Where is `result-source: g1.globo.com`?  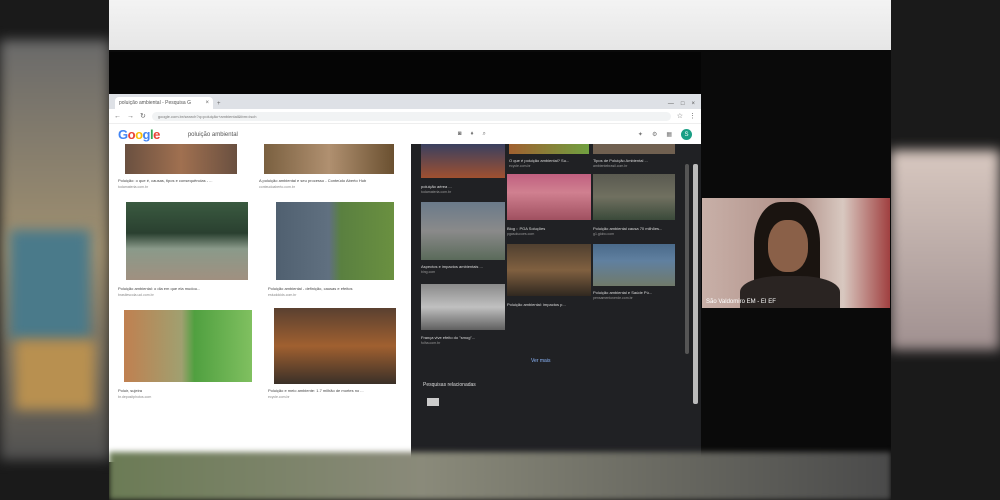
result-source: g1.globo.com is located at coordinates (604, 234).